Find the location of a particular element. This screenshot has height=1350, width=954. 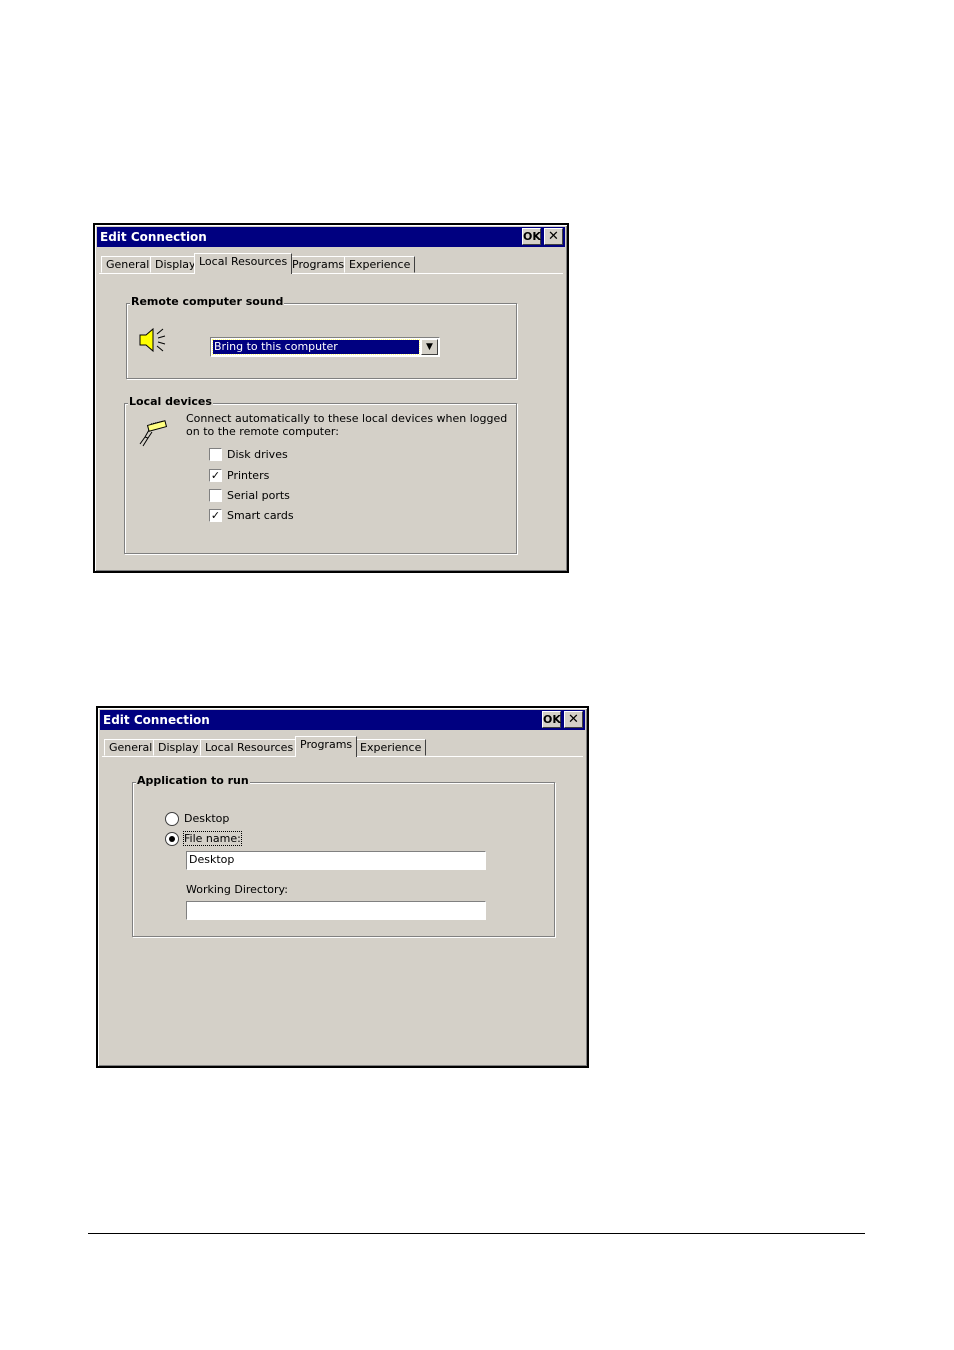

printers-label: Printers is located at coordinates (248, 475).